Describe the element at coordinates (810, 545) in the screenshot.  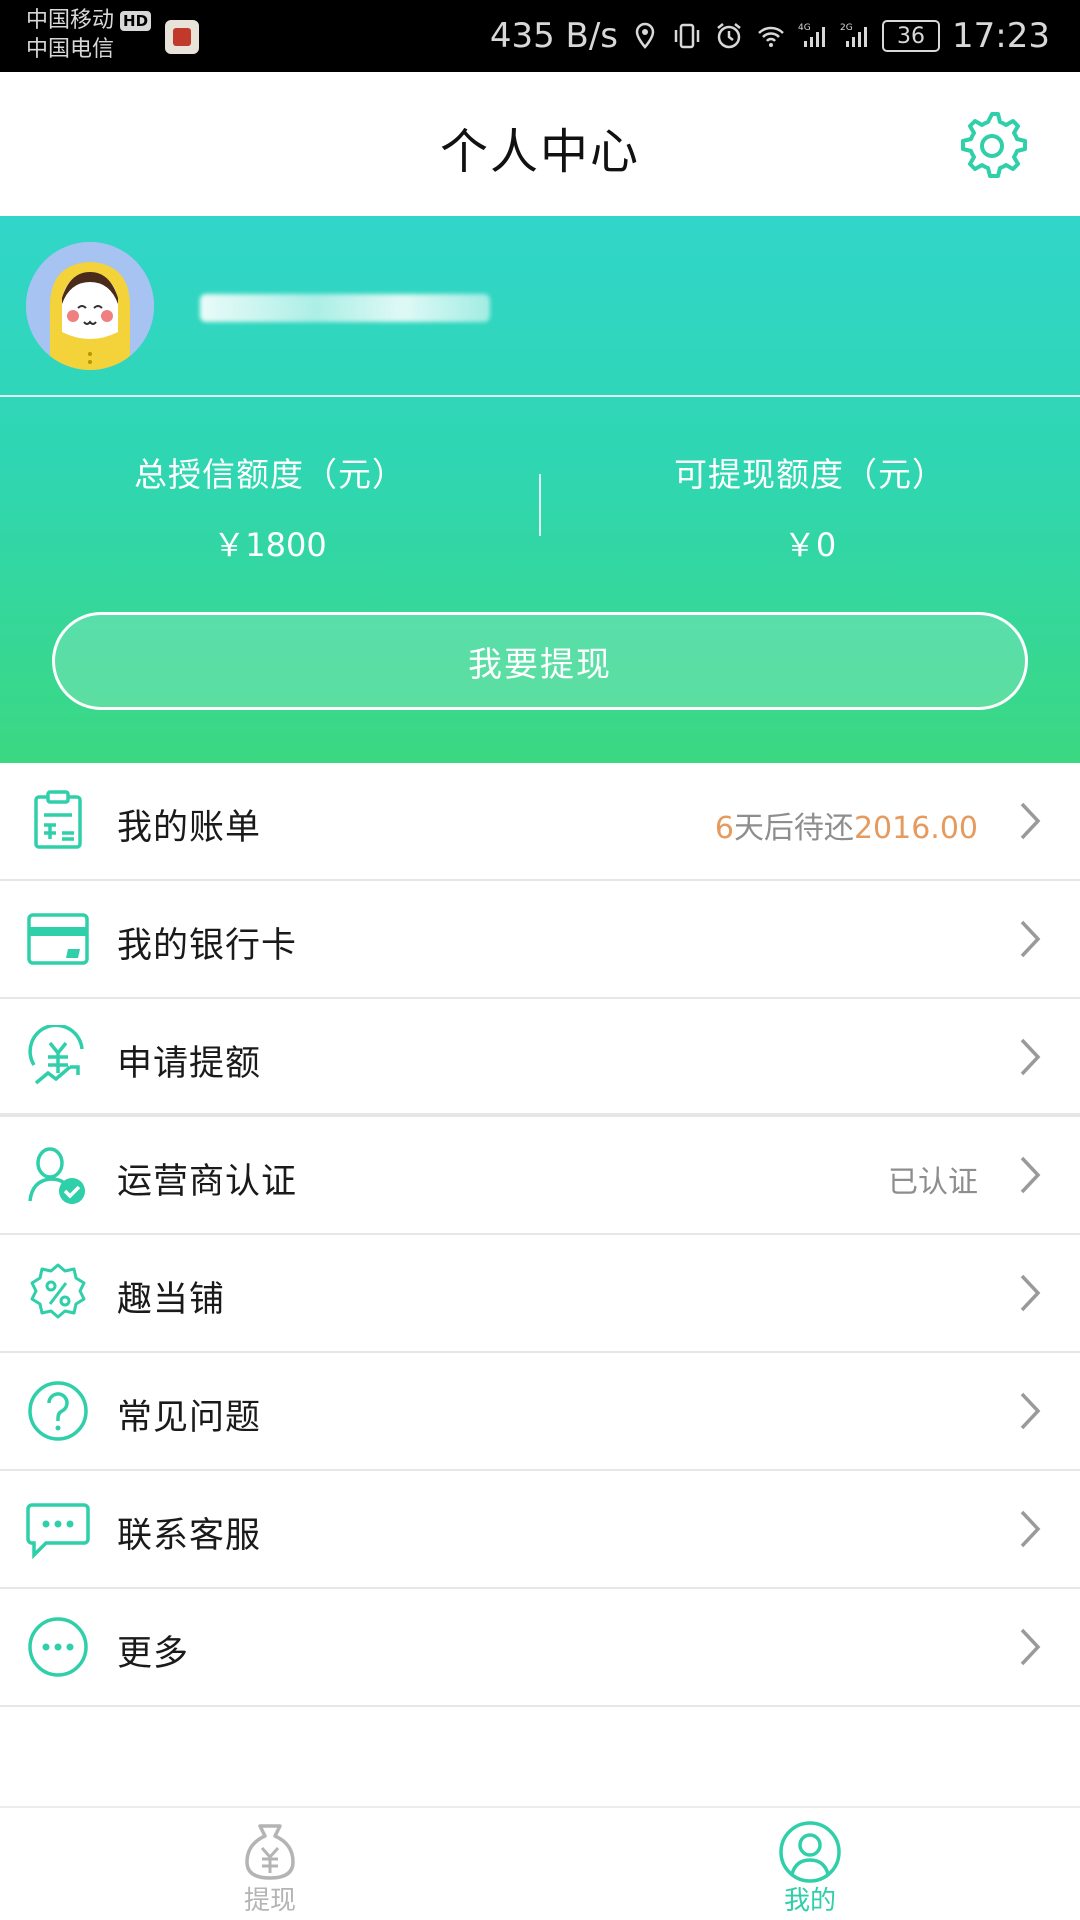
I see `withdrawable-value: ￥0` at that location.